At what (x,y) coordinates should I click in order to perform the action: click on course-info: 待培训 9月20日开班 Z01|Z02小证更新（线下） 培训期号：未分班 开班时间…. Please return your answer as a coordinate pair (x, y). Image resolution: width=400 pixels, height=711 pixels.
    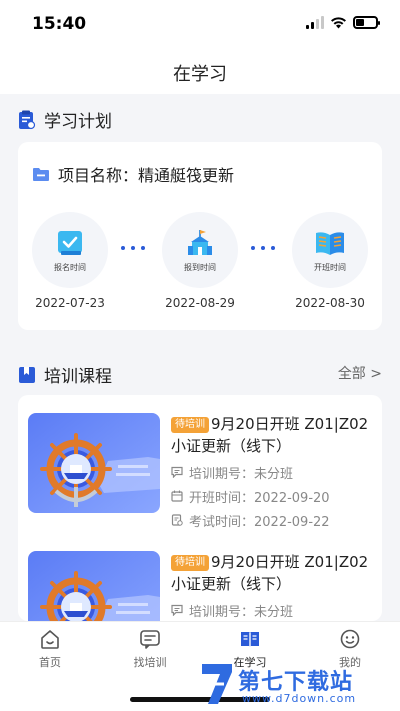
    Looking at the image, I should click on (274, 471).